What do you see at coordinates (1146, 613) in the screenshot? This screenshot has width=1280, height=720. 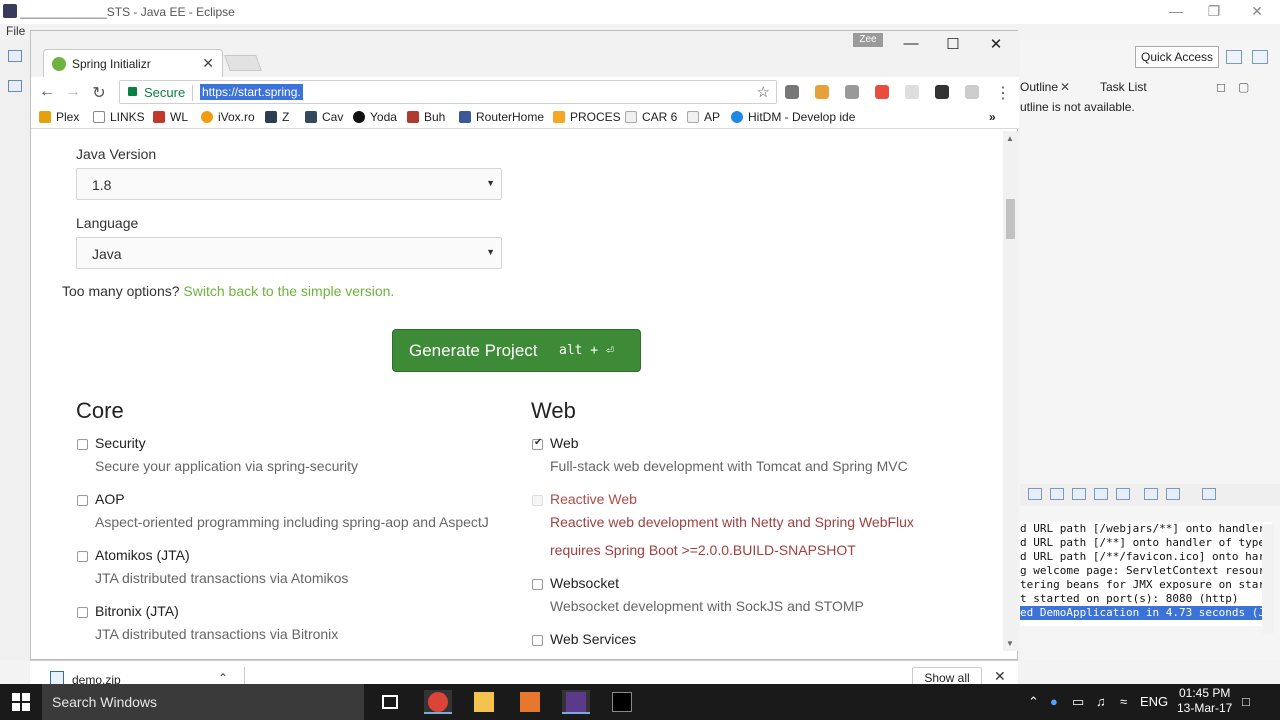 I see `console-line: ed DemoApplication in 4.73 seconds (J` at bounding box center [1146, 613].